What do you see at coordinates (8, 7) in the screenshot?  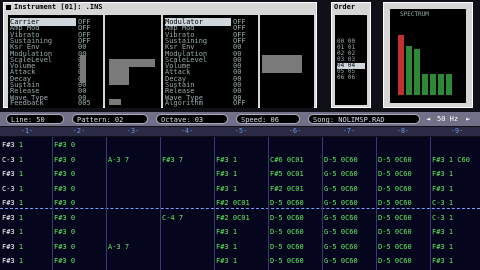 I see `close-icon` at bounding box center [8, 7].